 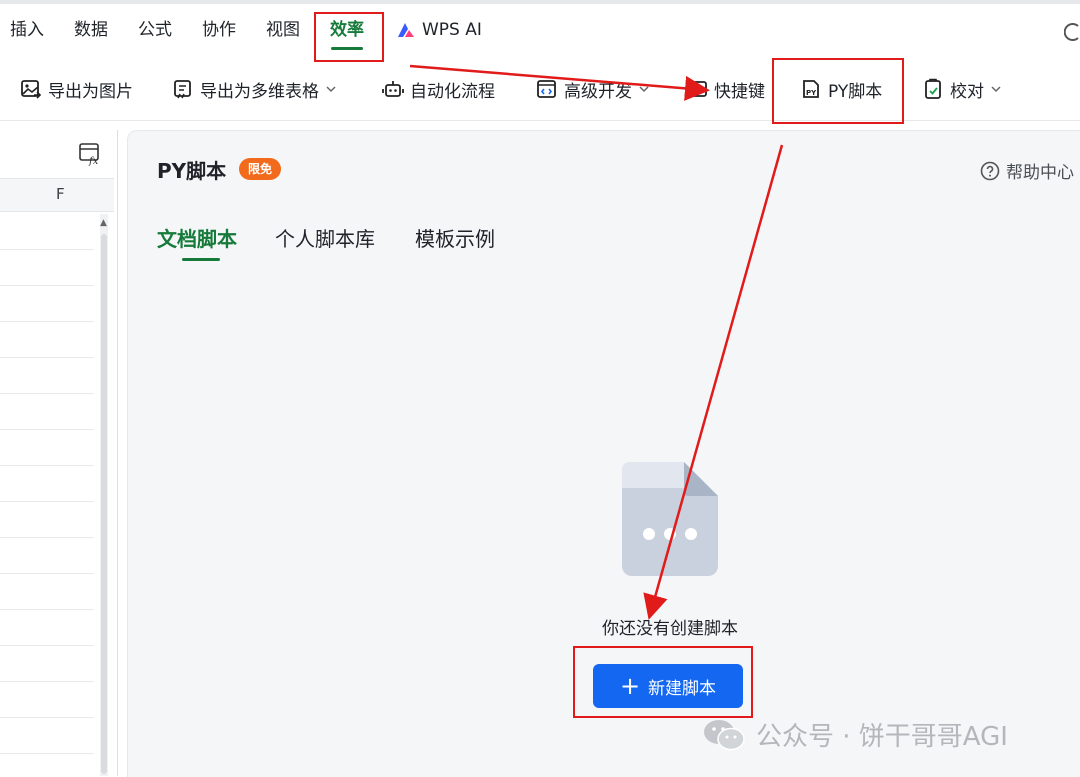 I want to click on automation-flow-button: 自动化流程, so click(x=438, y=89).